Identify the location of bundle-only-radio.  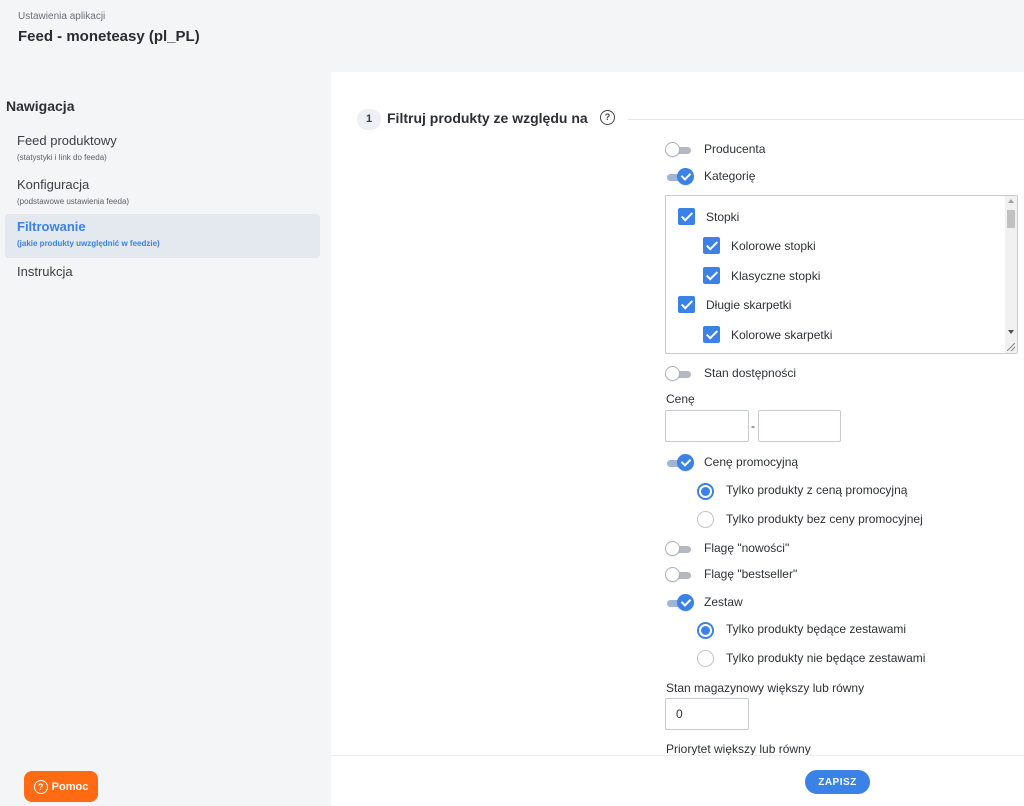
(705, 630).